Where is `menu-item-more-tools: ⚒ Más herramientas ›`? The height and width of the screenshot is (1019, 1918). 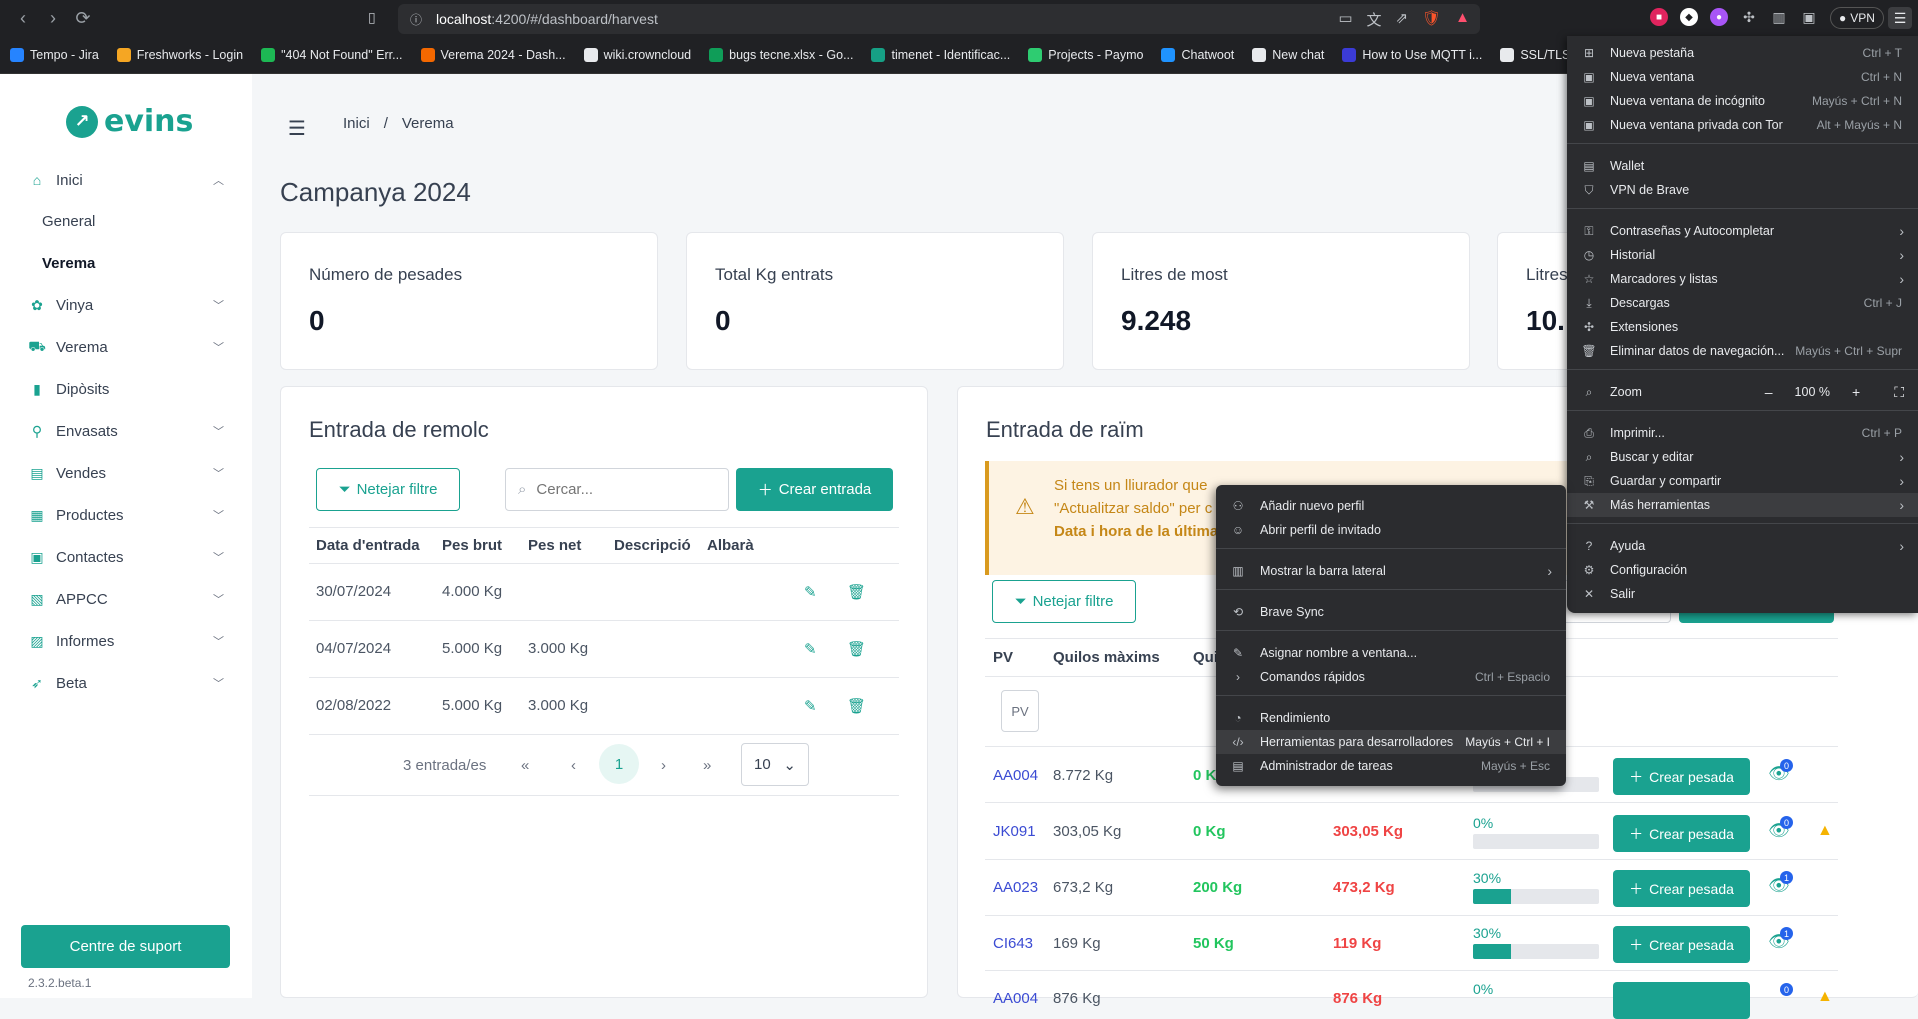 menu-item-more-tools: ⚒ Más herramientas › is located at coordinates (1742, 505).